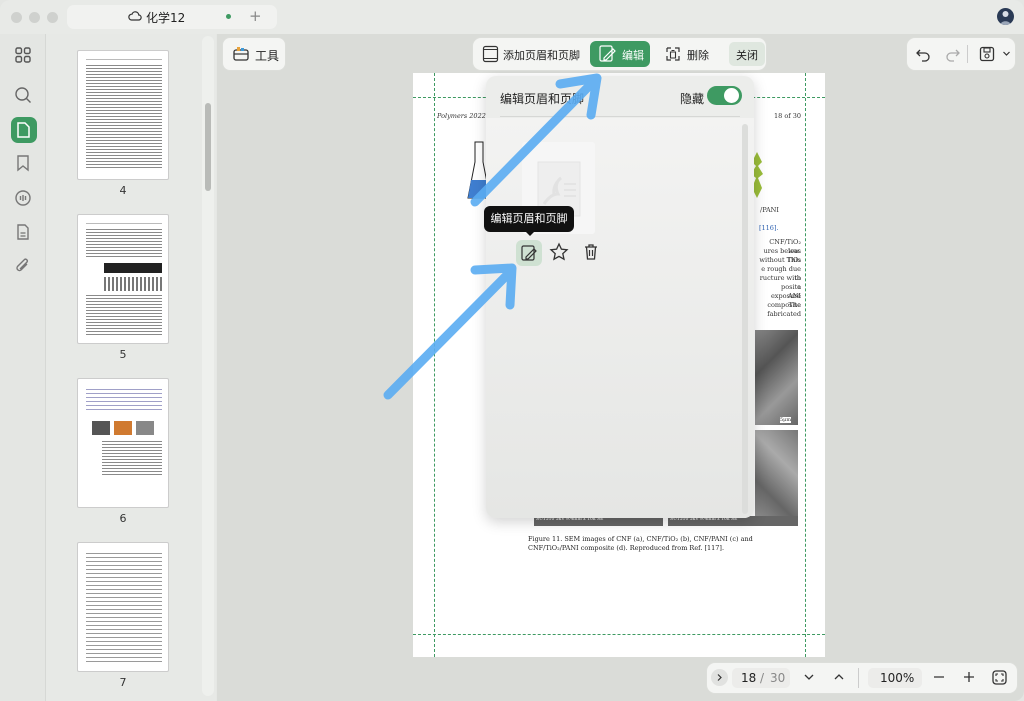  Describe the element at coordinates (23, 232) in the screenshot. I see `document-icon` at that location.